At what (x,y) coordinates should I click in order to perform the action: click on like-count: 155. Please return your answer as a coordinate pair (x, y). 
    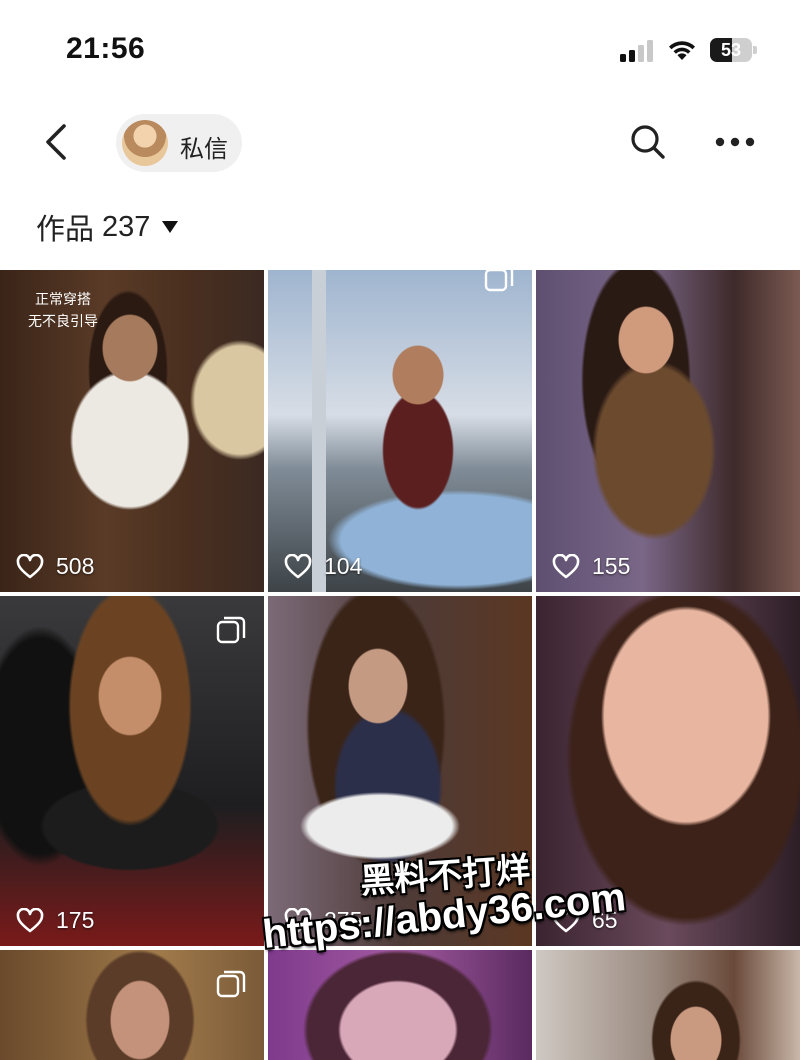
    Looking at the image, I should click on (611, 566).